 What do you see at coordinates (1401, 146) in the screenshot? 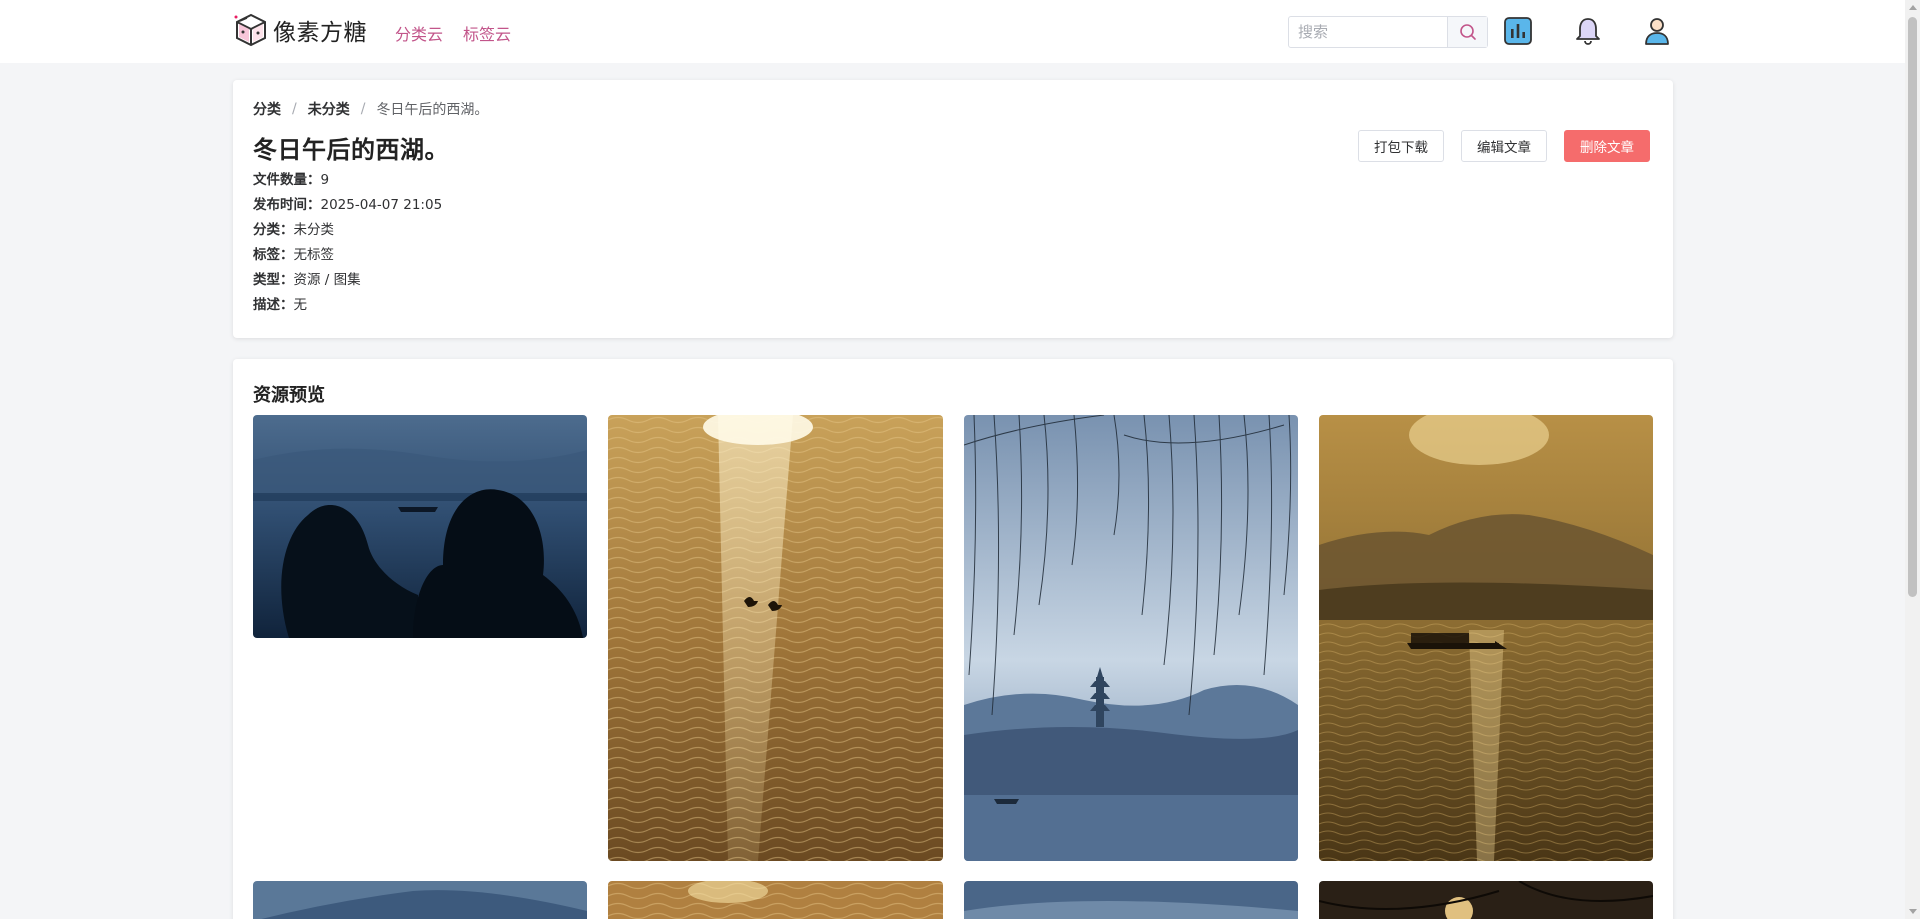
I see `download-button: 打包下载` at bounding box center [1401, 146].